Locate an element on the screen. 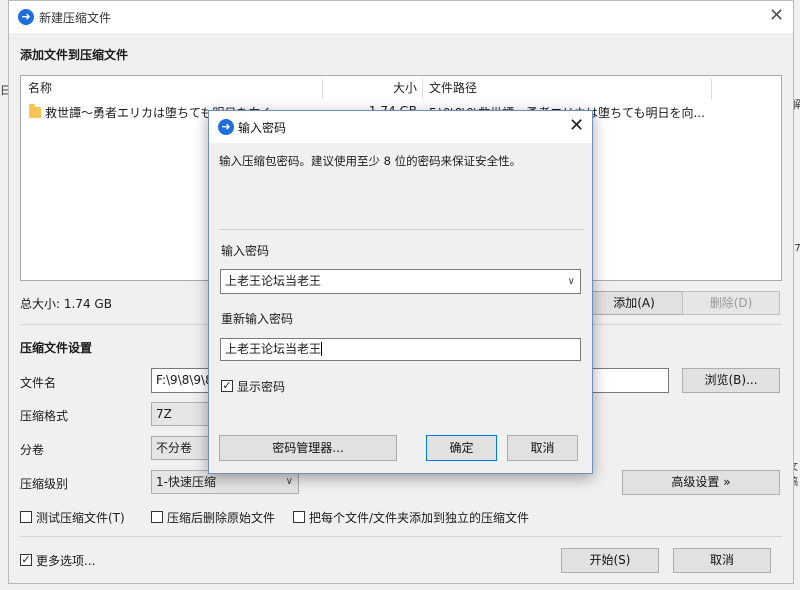 Image resolution: width=800 pixels, height=590 pixels. add-files-heading: 添加文件到压缩文件 is located at coordinates (74, 55).